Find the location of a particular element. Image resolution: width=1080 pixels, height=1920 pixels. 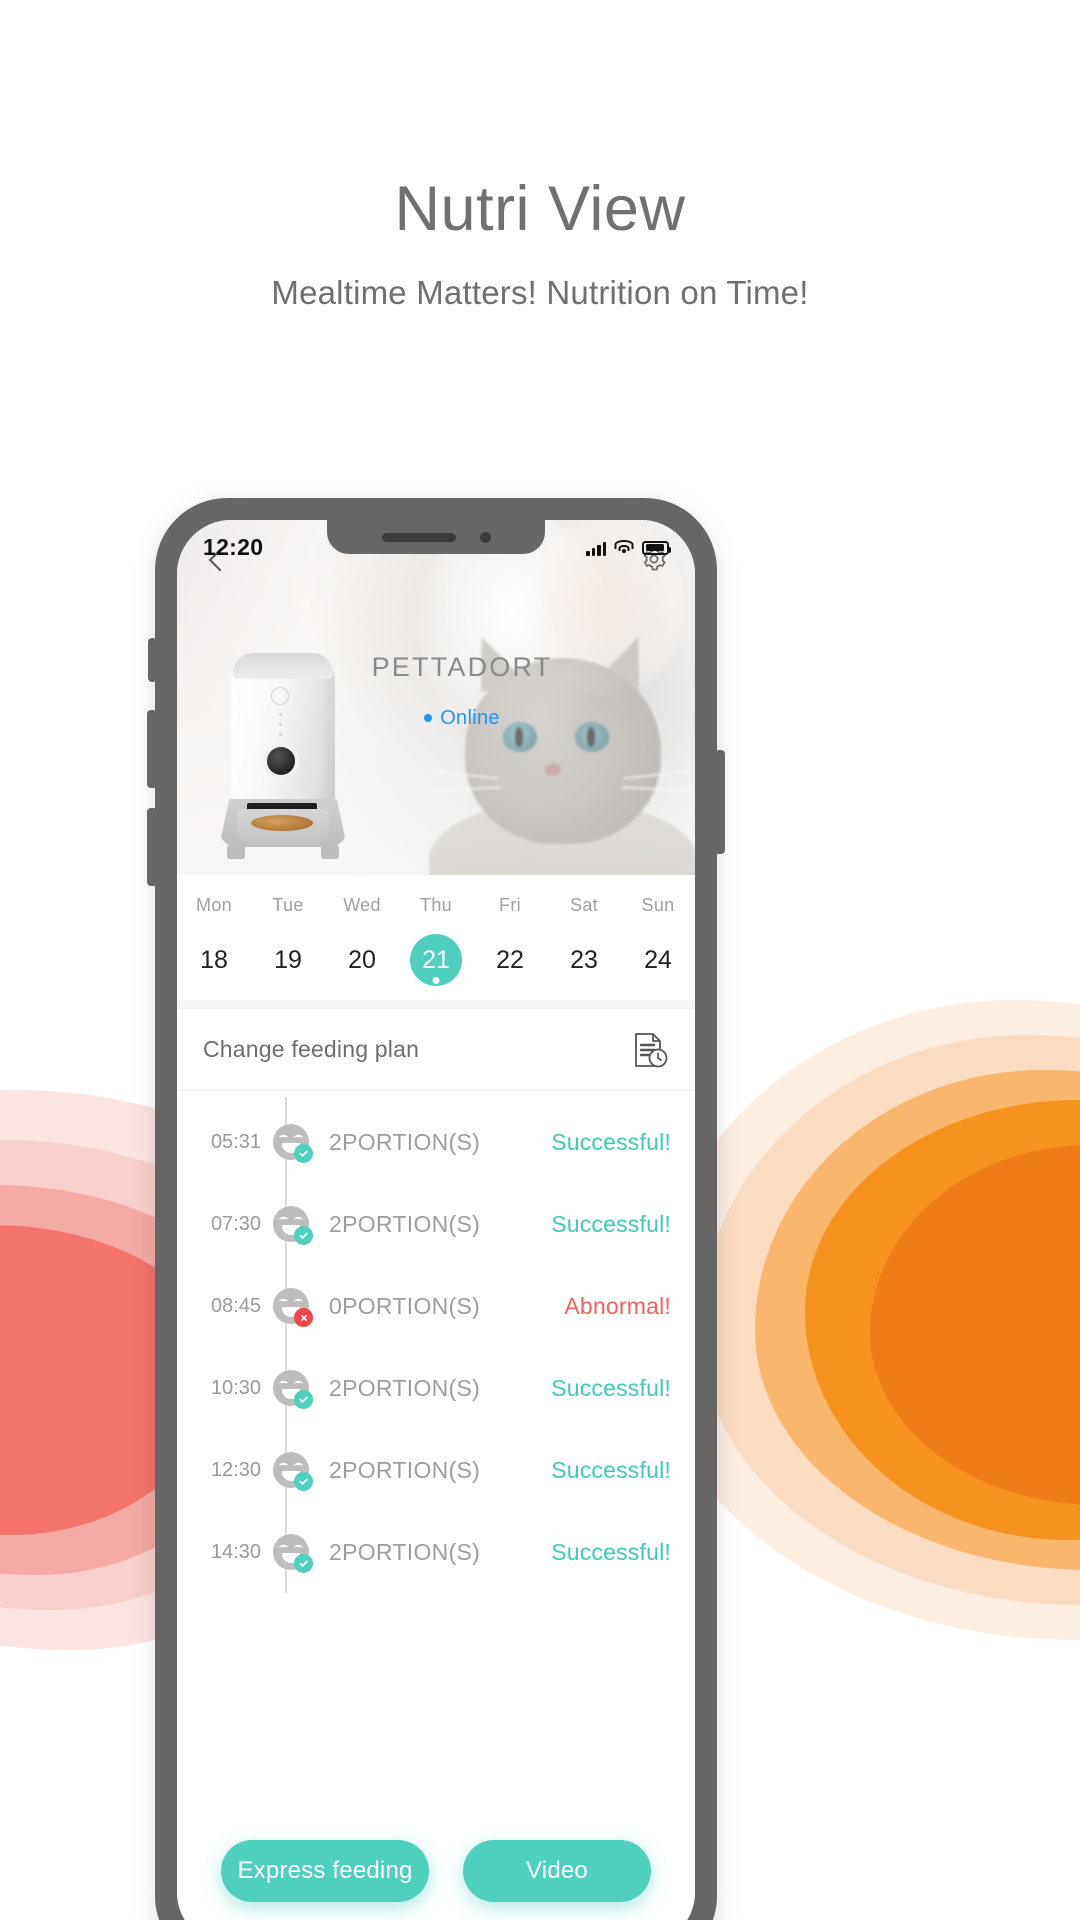

log-time: 05:31 is located at coordinates (235, 1141).